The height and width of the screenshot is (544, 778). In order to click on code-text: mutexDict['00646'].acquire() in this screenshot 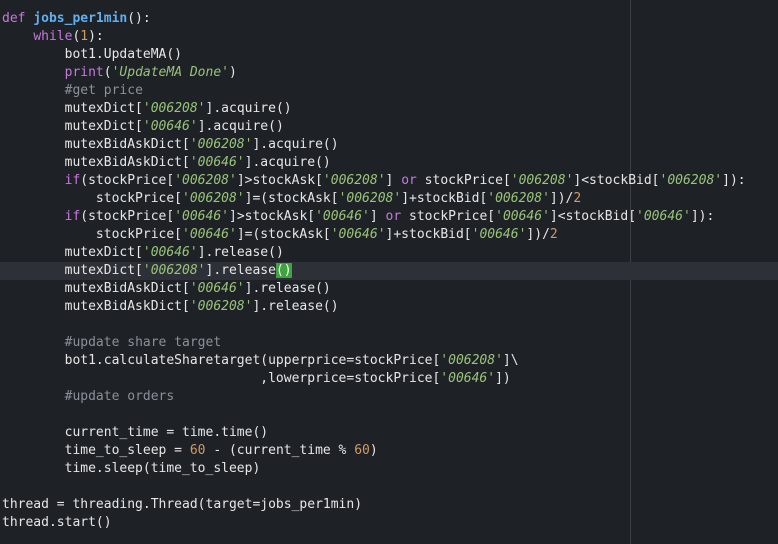, I will do `click(143, 127)`.